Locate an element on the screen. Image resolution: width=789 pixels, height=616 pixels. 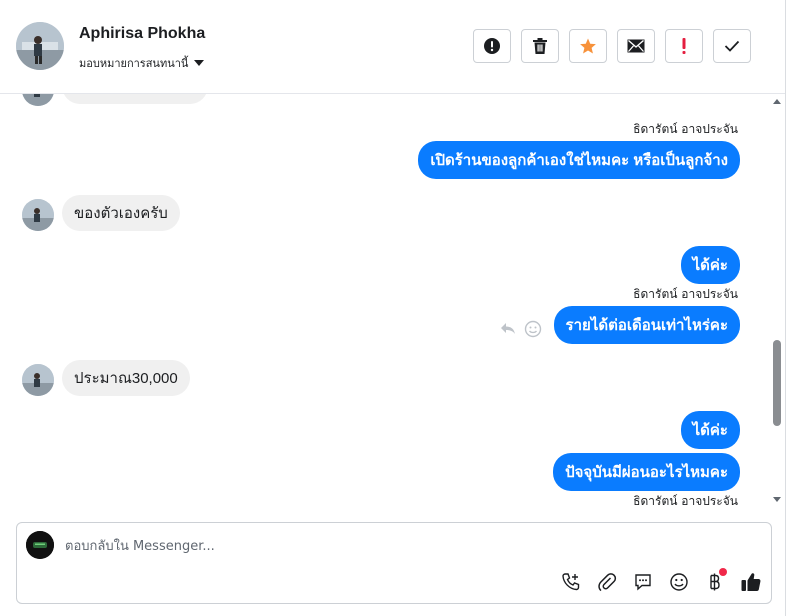
envelope-icon is located at coordinates (636, 46).